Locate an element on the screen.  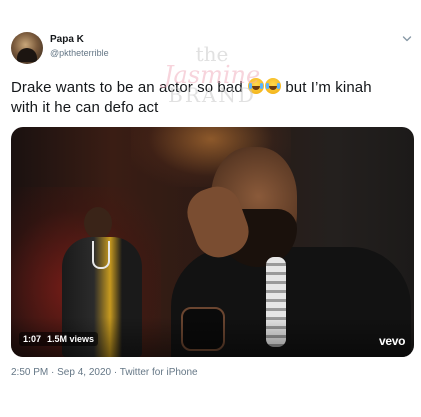
tweet-client: Twitter for iPhone is located at coordinates (159, 372).